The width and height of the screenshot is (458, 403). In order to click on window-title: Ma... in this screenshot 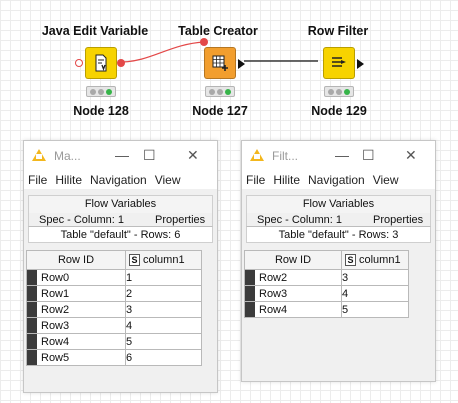, I will do `click(67, 156)`.